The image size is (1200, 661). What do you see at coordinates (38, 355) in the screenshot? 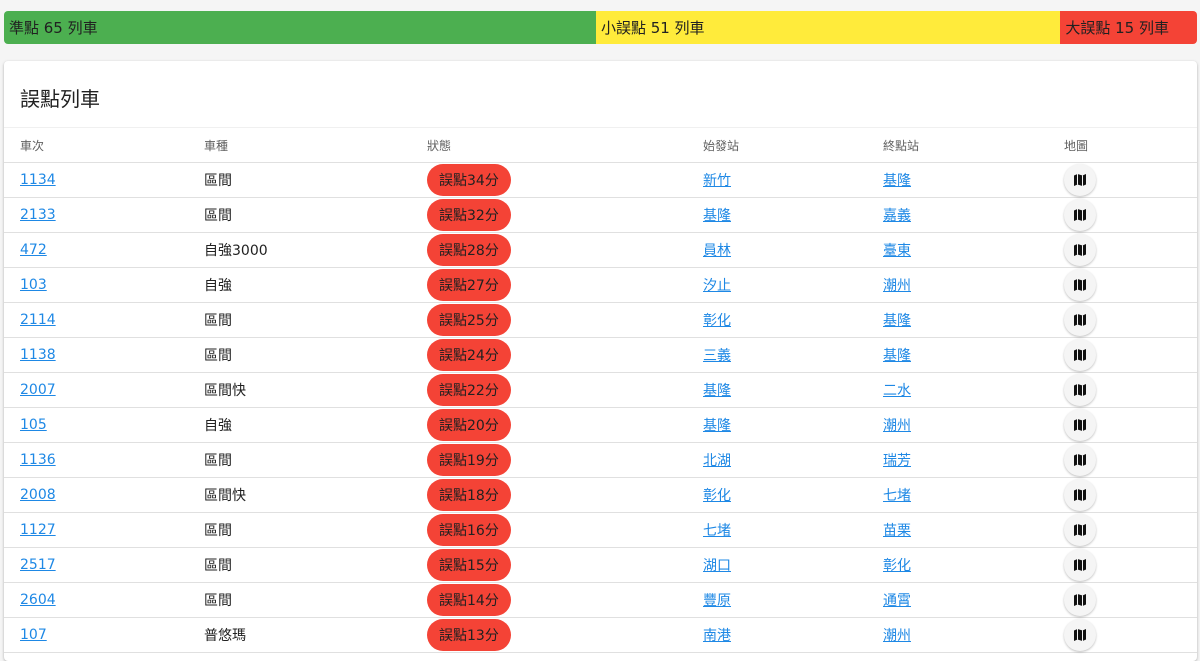
I see `train-number-link: 1138` at bounding box center [38, 355].